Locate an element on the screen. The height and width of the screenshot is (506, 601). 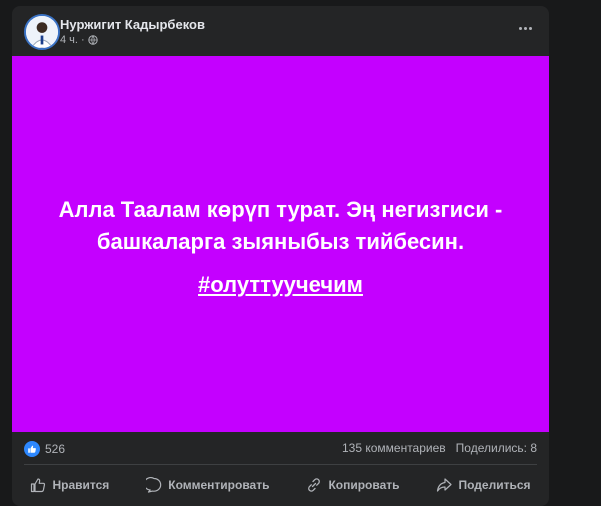
thumbs-up-icon is located at coordinates (38, 485).